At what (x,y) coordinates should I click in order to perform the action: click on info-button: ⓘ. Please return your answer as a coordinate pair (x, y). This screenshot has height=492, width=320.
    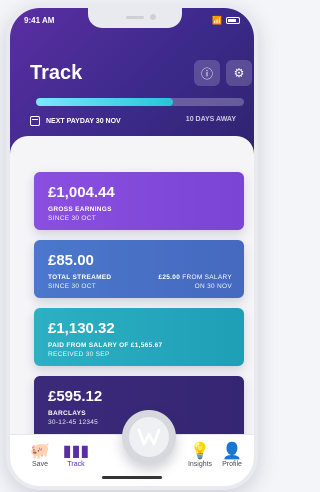
    Looking at the image, I should click on (207, 73).